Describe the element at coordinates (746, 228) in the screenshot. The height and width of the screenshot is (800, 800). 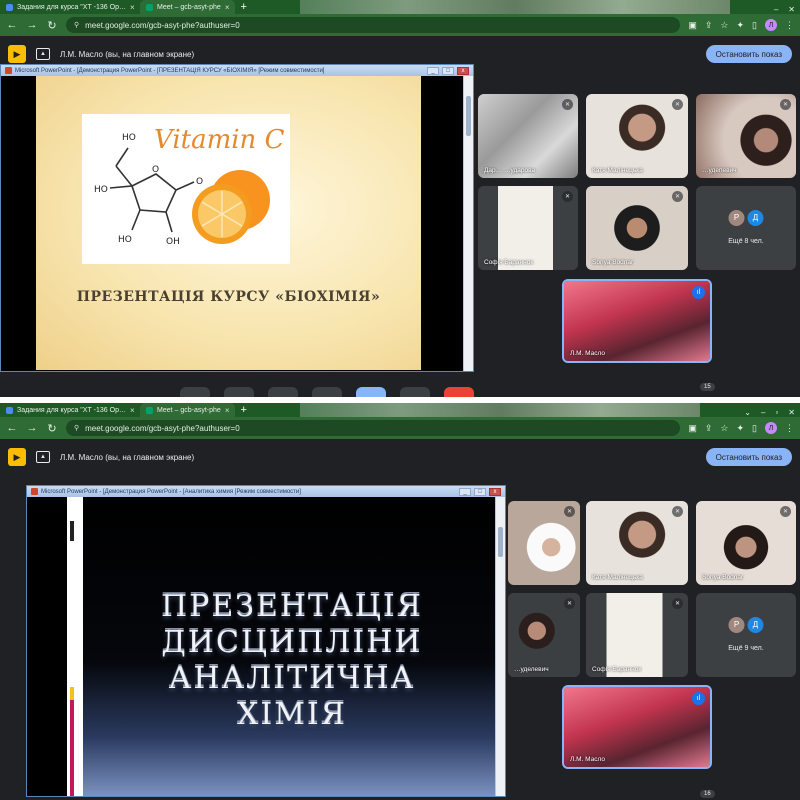
I see `more-participants-tile: Р Д Ещё 8 чел.` at that location.